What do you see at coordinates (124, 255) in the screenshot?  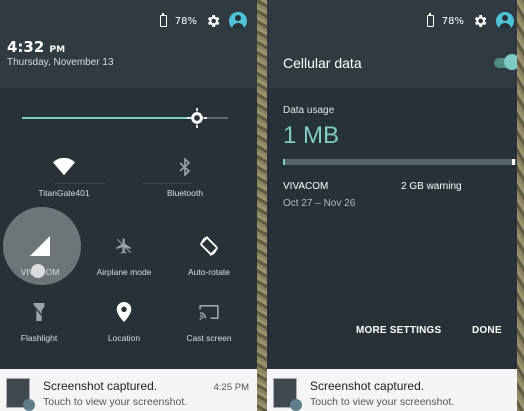 I see `tile-airplane: Airplane mode` at bounding box center [124, 255].